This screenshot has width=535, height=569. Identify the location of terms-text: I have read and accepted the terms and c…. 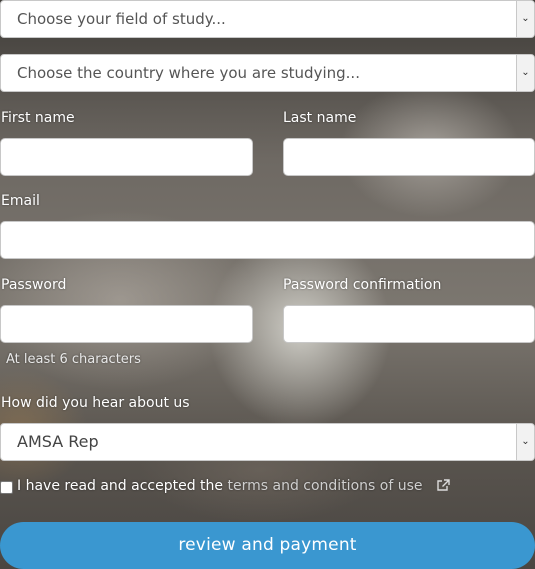
(219, 486).